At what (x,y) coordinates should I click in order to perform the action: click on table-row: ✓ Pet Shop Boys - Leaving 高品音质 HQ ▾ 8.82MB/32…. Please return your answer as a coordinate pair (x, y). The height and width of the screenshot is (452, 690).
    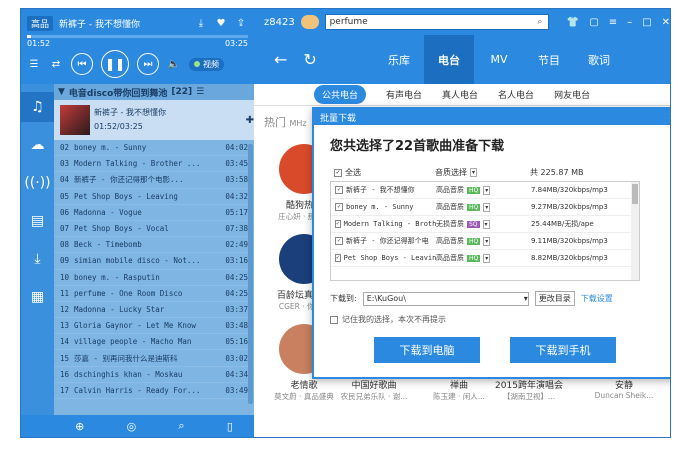
    Looking at the image, I should click on (485, 258).